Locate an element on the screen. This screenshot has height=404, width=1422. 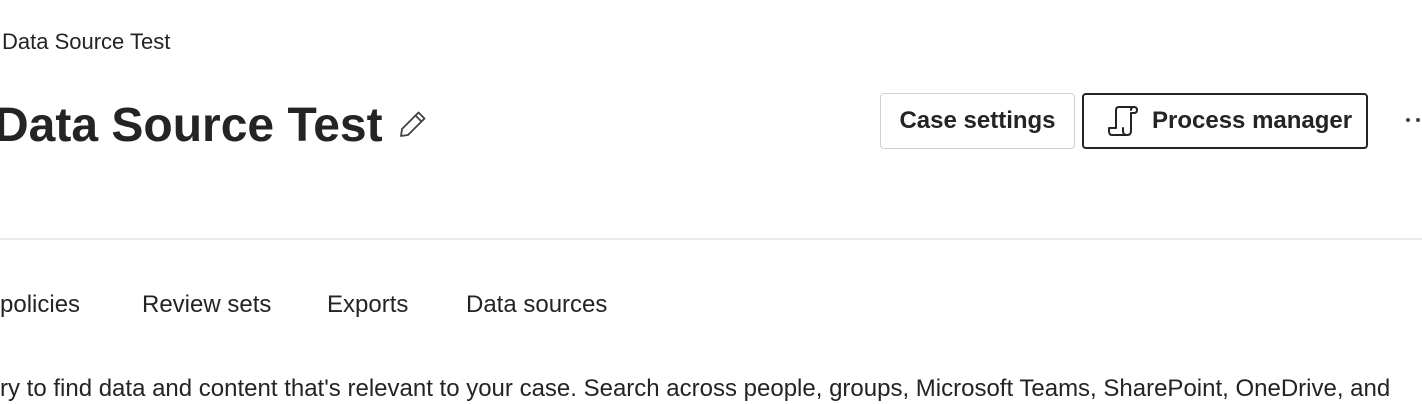
process-manager-button: Process manager is located at coordinates (1225, 121).